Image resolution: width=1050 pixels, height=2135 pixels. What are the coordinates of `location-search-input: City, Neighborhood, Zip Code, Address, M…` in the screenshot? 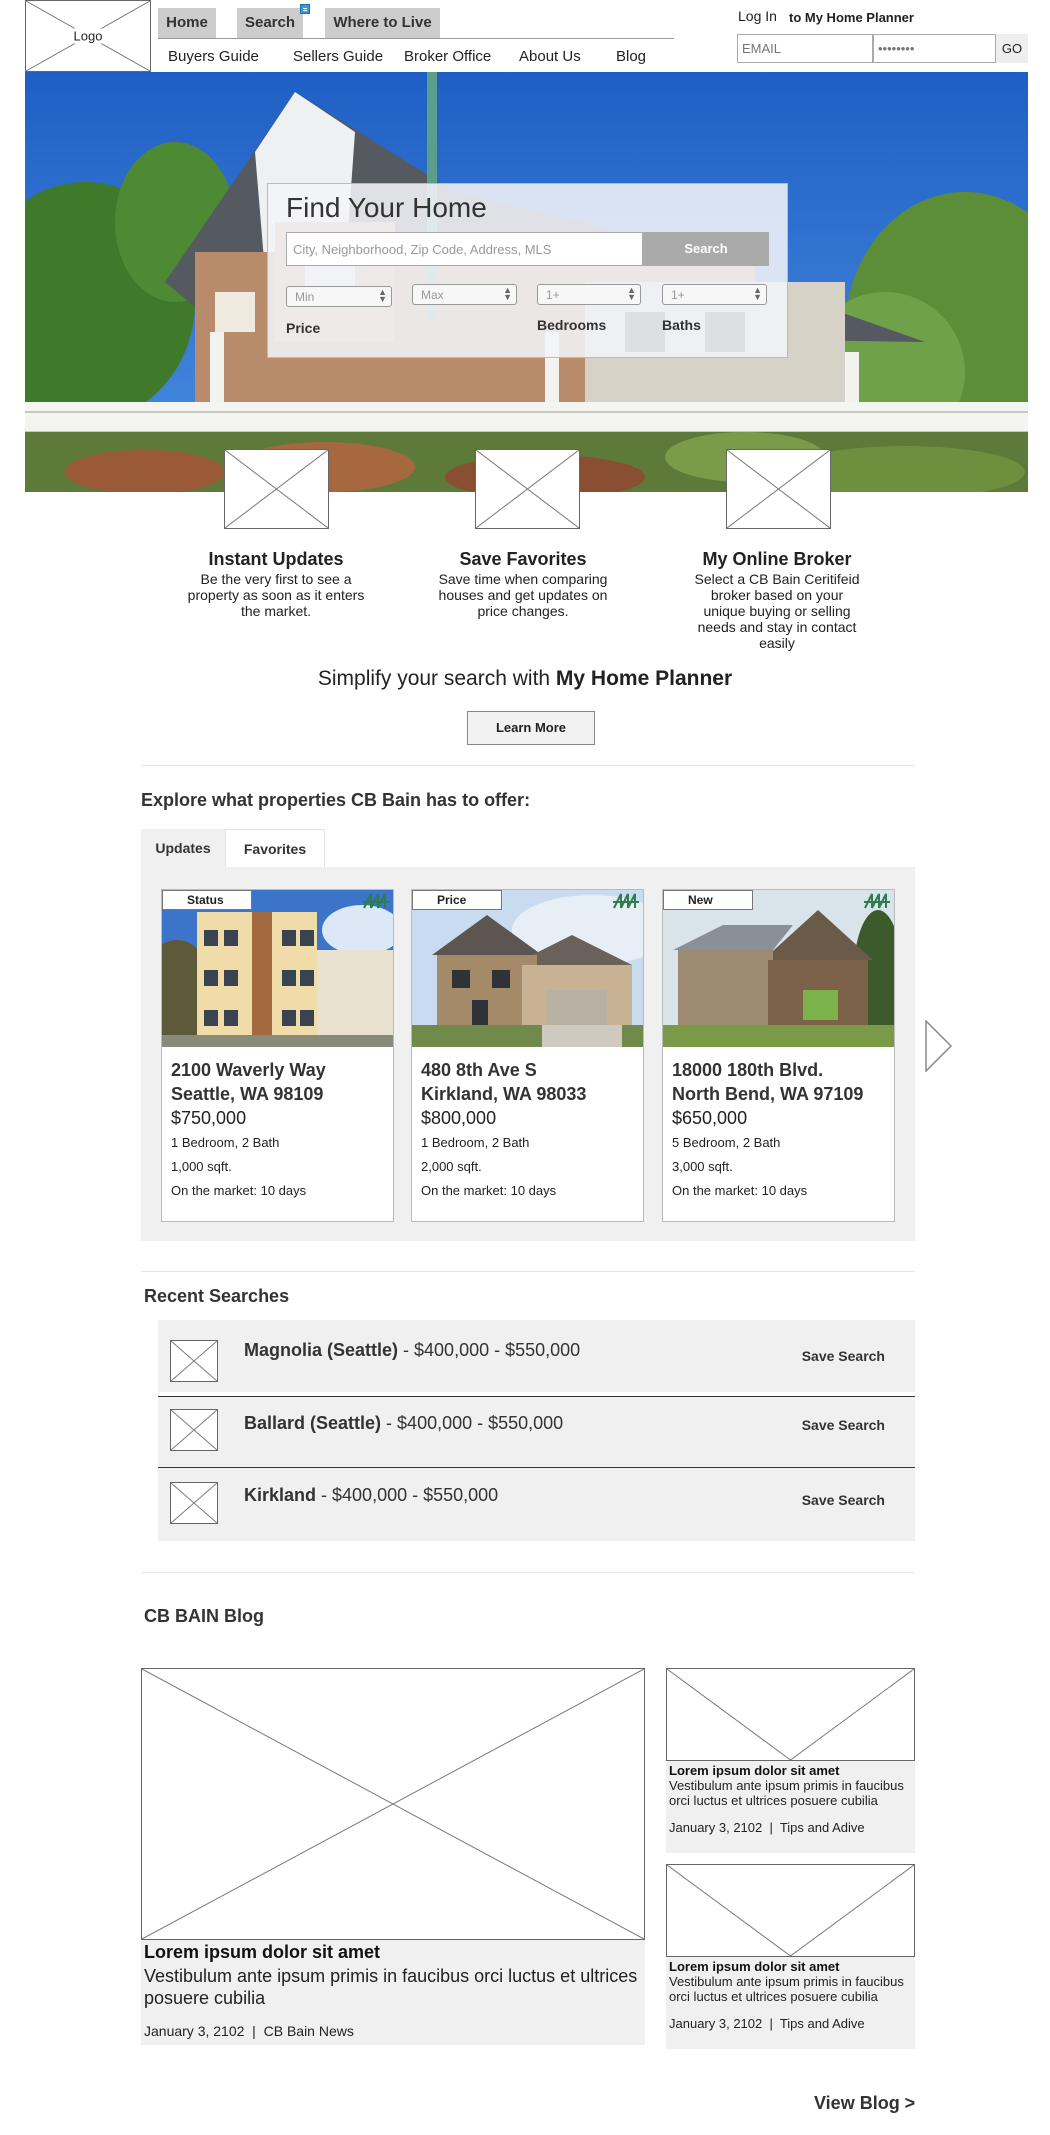 It's located at (464, 249).